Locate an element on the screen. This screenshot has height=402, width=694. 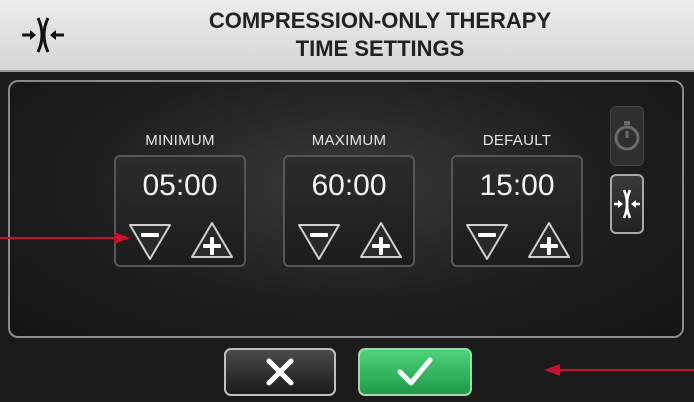
checkmark-icon is located at coordinates (415, 371).